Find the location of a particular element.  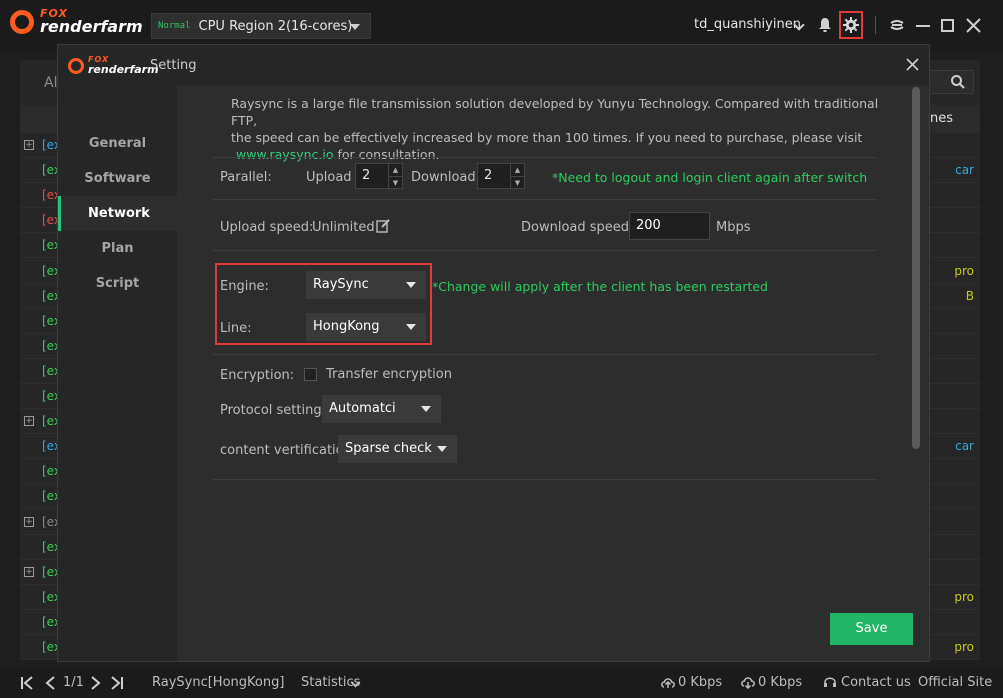

official-site-link: Official Site is located at coordinates (955, 682).